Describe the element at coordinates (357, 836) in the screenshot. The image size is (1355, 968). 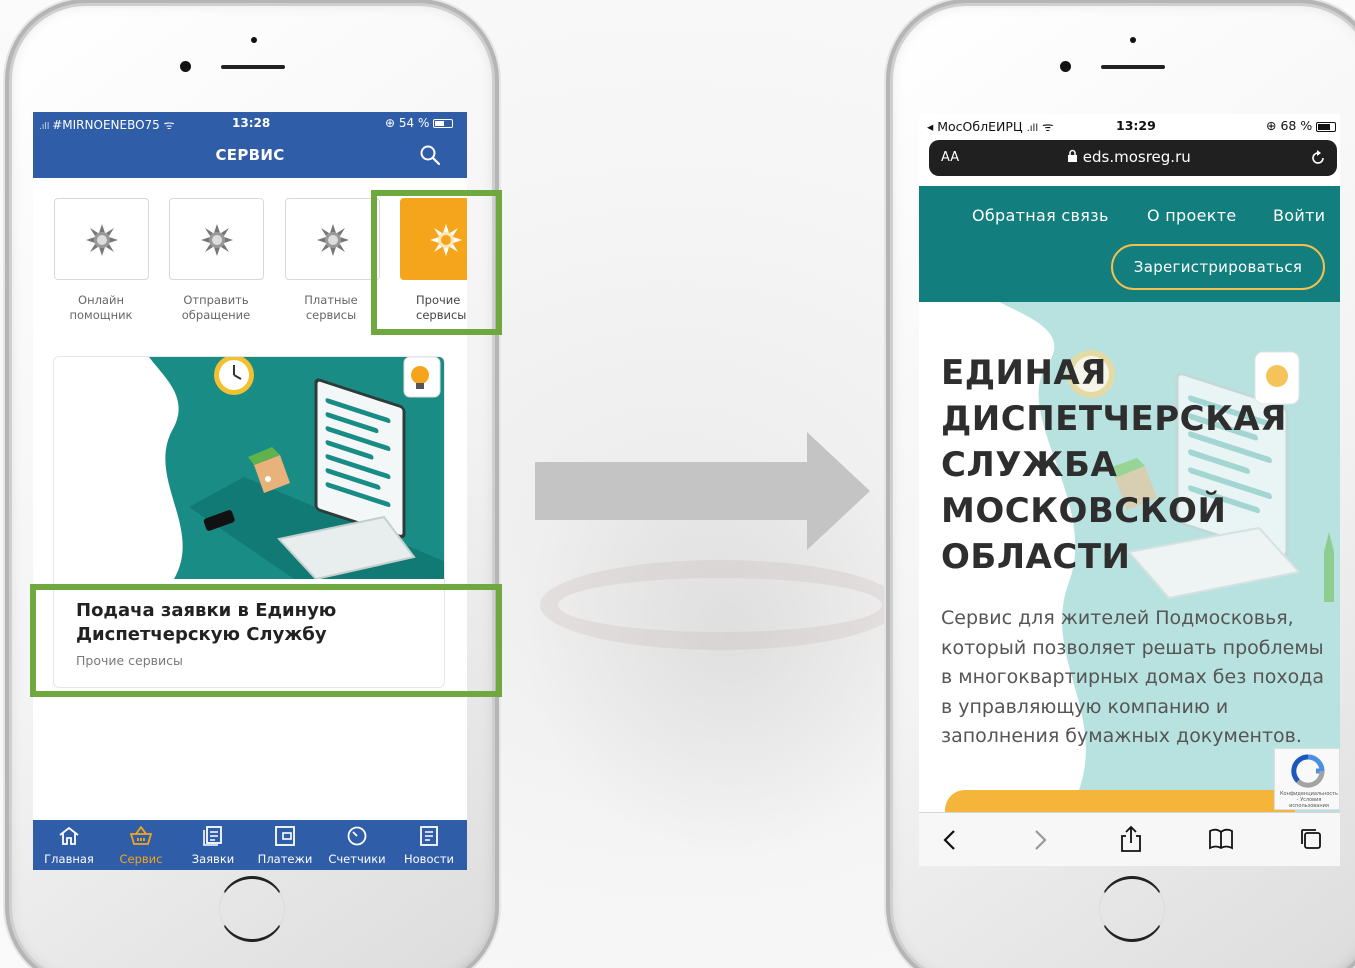
I see `meter-icon` at that location.